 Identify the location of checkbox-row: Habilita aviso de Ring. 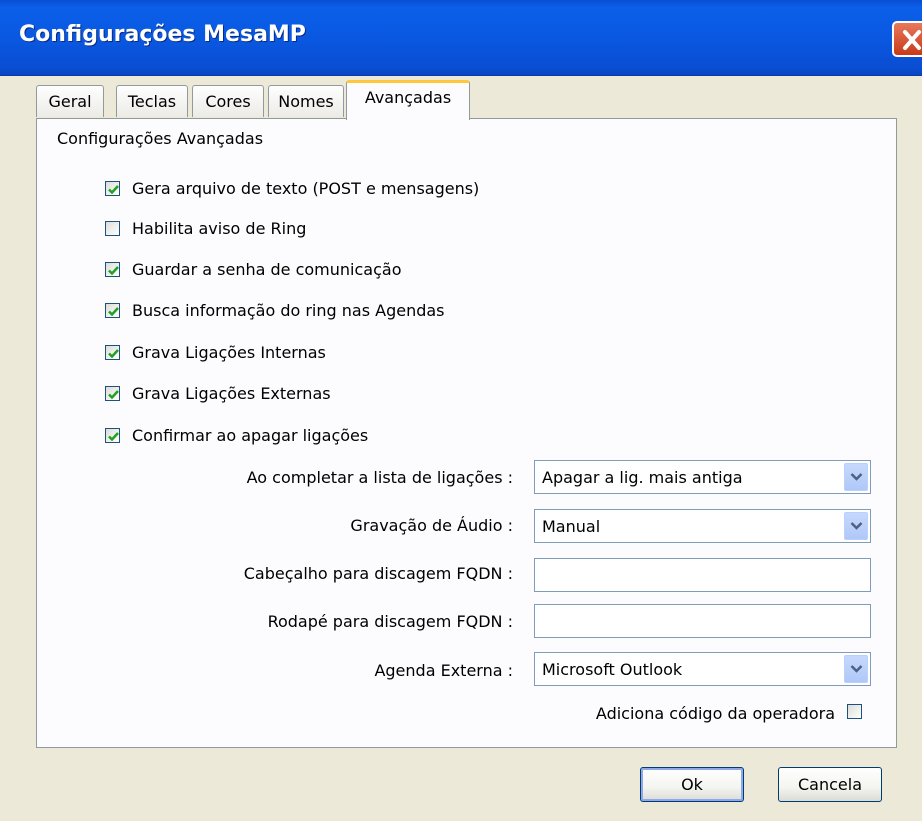
(205, 228).